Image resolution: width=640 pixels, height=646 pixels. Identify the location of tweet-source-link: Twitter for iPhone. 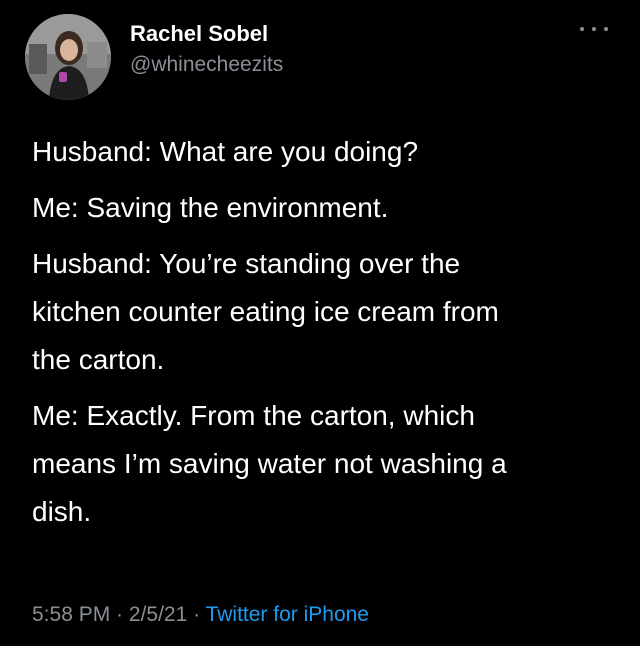
(287, 614).